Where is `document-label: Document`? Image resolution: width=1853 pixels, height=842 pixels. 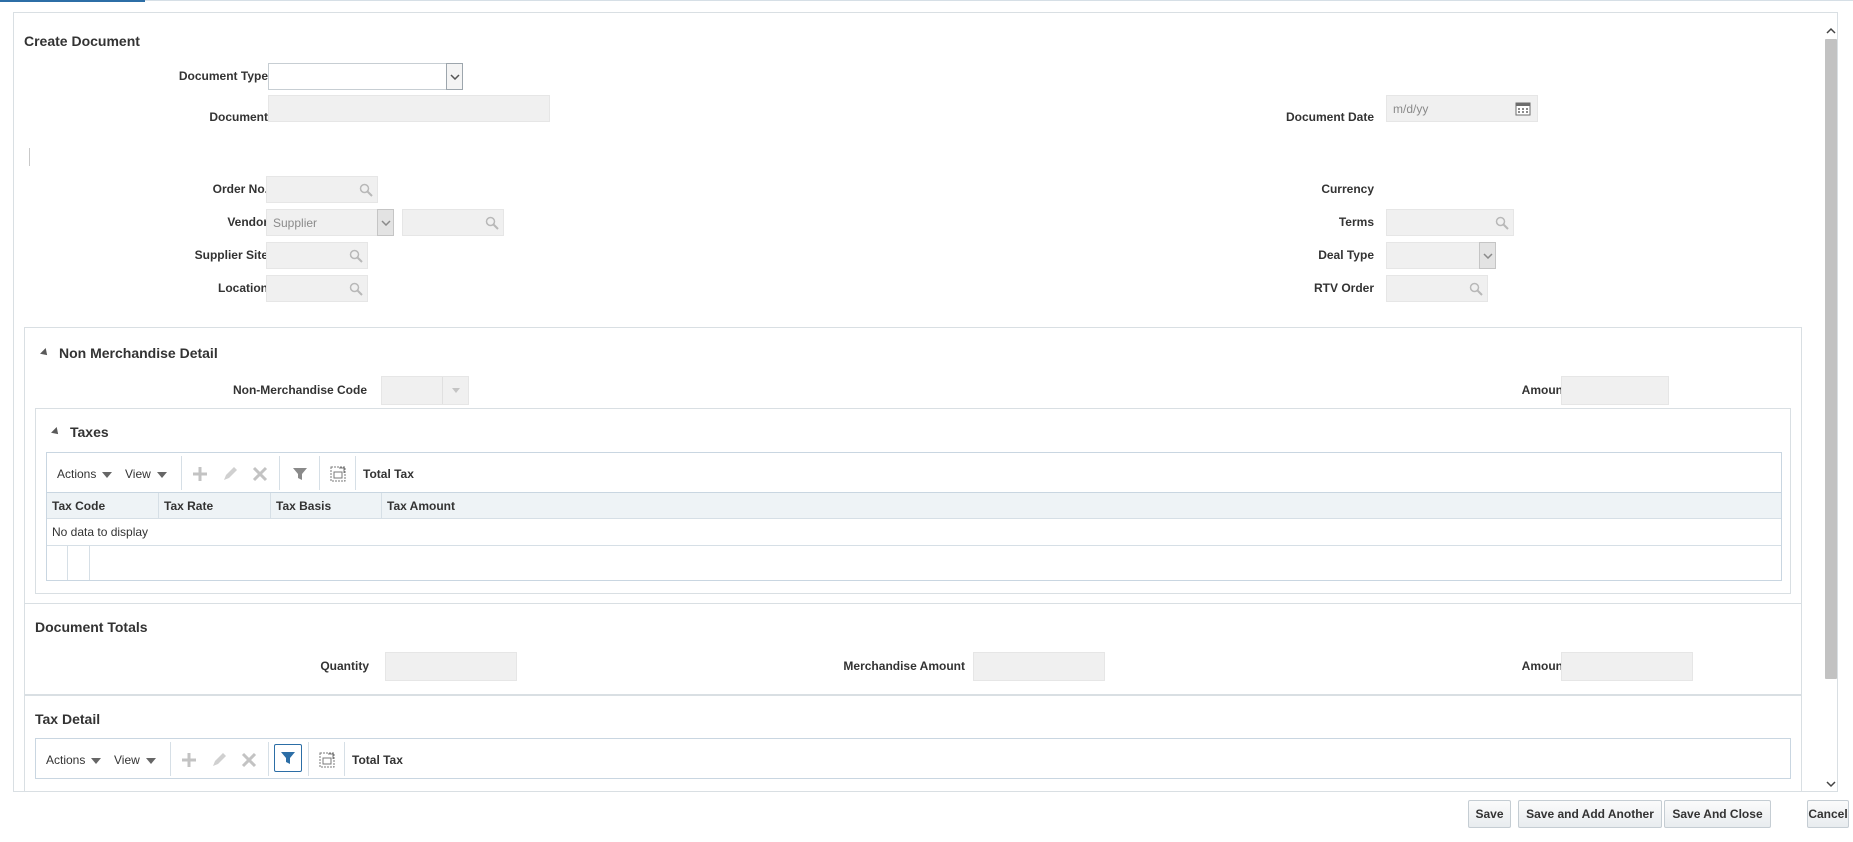 document-label: Document is located at coordinates (238, 117).